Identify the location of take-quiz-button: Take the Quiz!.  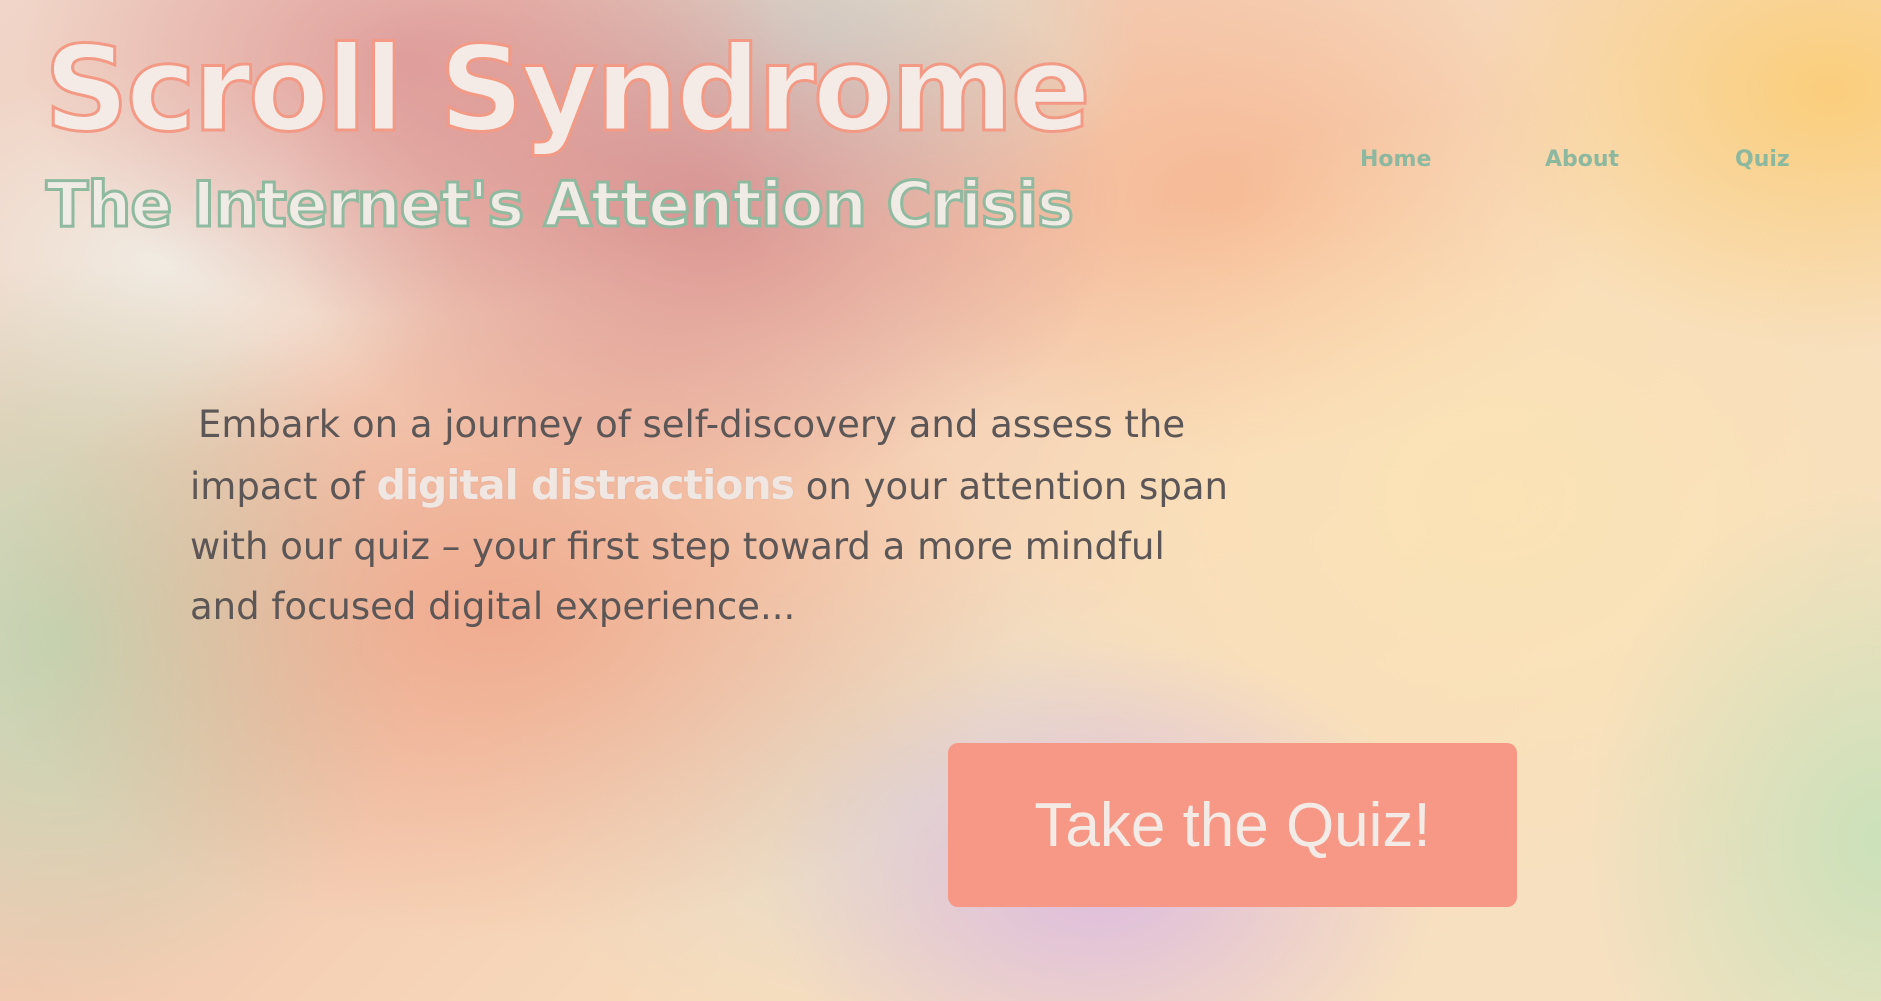
(1232, 825).